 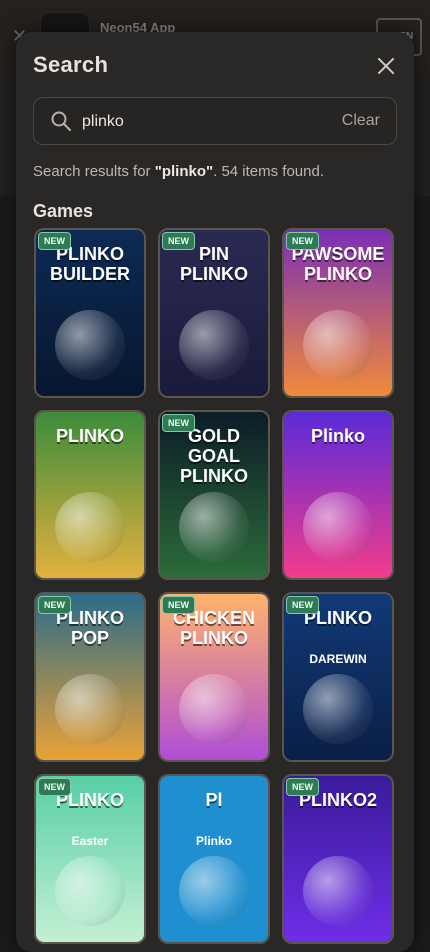 What do you see at coordinates (386, 66) in the screenshot?
I see `close-icon` at bounding box center [386, 66].